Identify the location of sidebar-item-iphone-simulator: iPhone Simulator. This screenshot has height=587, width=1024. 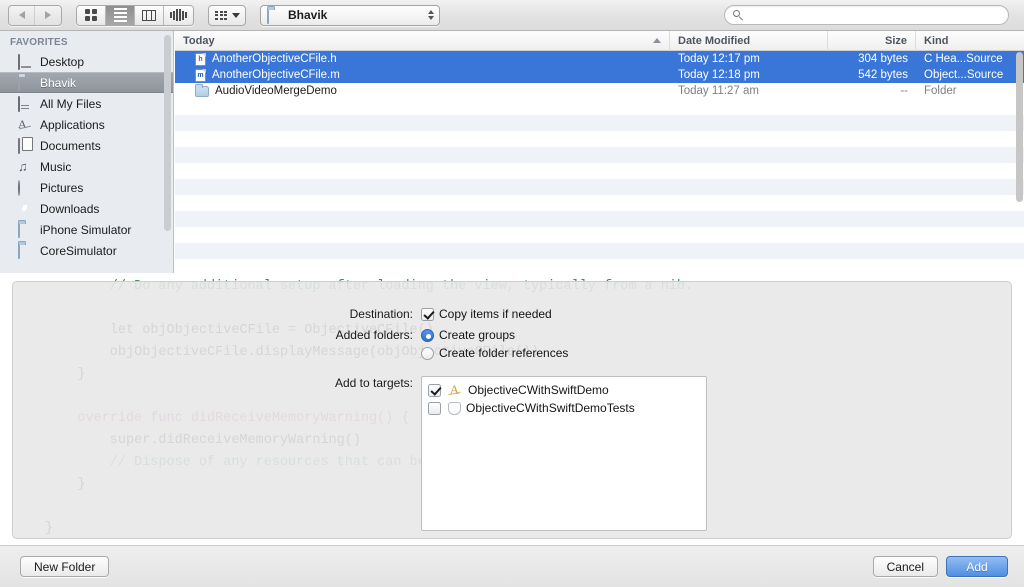
(86, 229).